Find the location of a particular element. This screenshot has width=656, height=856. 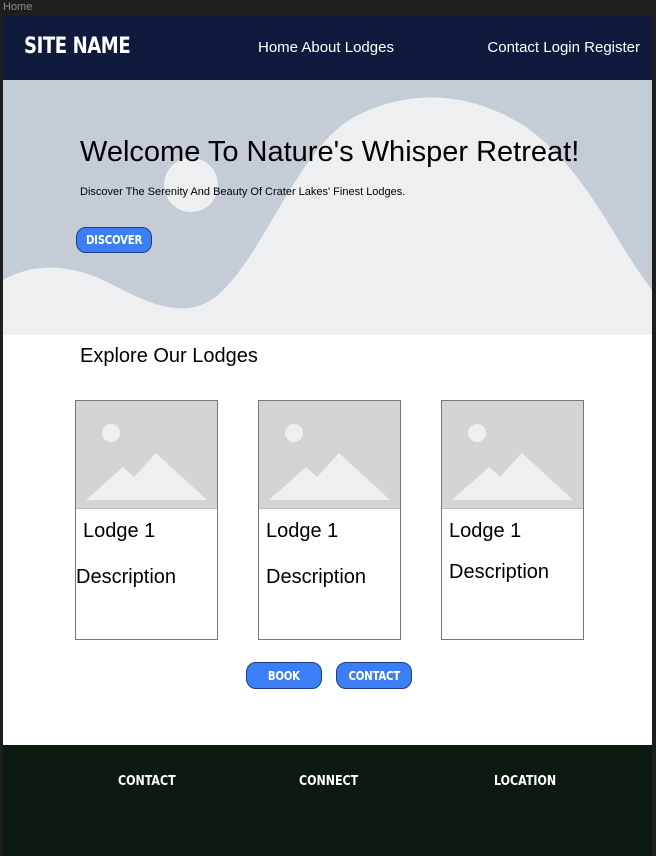

book-button: BOOK is located at coordinates (284, 675).